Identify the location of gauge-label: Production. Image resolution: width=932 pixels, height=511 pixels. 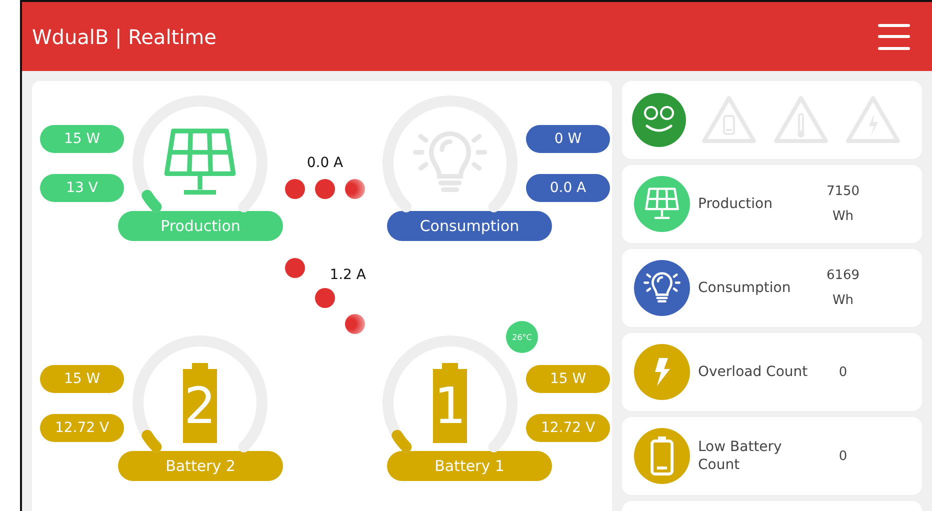
(200, 226).